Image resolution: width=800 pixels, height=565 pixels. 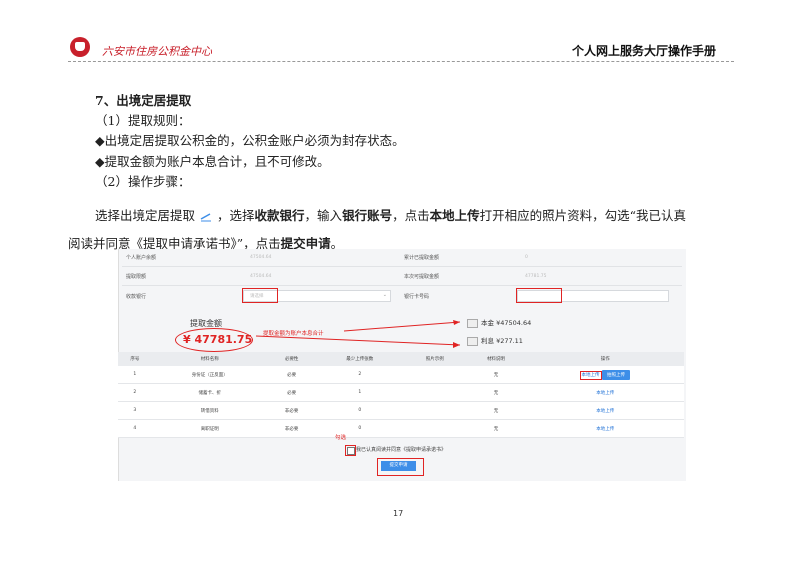 What do you see at coordinates (250, 140) in the screenshot?
I see `rule-1: ◆出境定居提取公积金的，公积金账户必须为封存状态。` at bounding box center [250, 140].